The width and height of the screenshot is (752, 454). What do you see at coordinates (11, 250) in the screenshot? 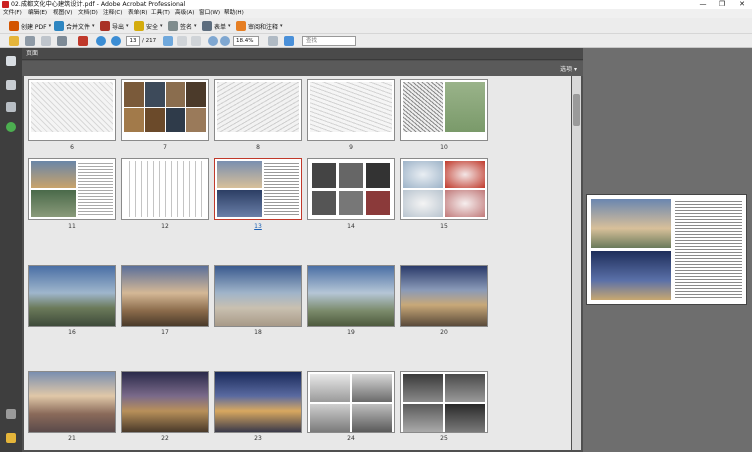
I see `navigation-pane` at bounding box center [11, 250].